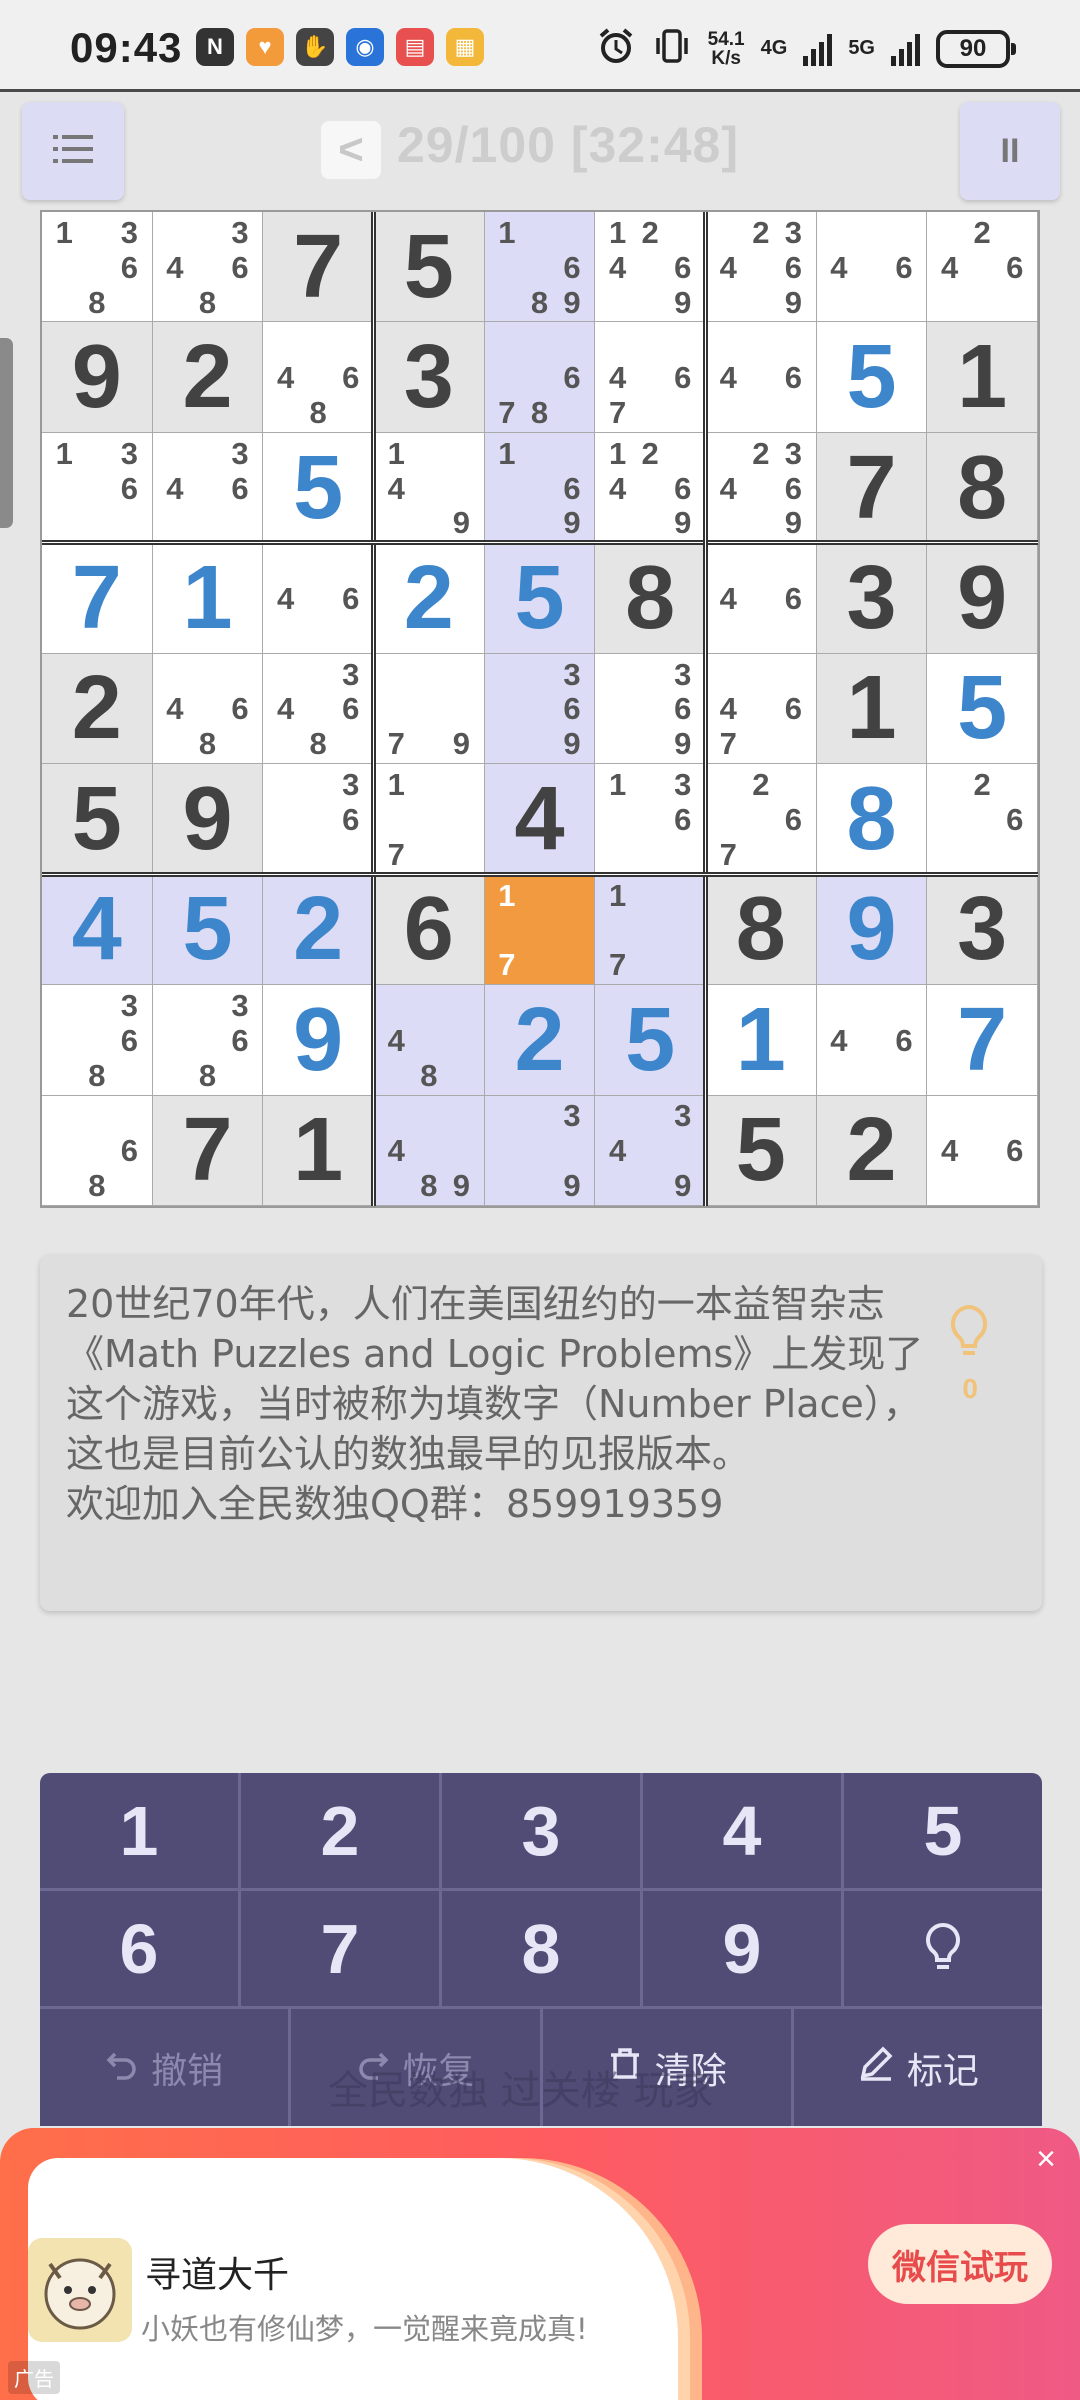  Describe the element at coordinates (97, 1150) in the screenshot. I see `sudoku-cell: 68` at that location.